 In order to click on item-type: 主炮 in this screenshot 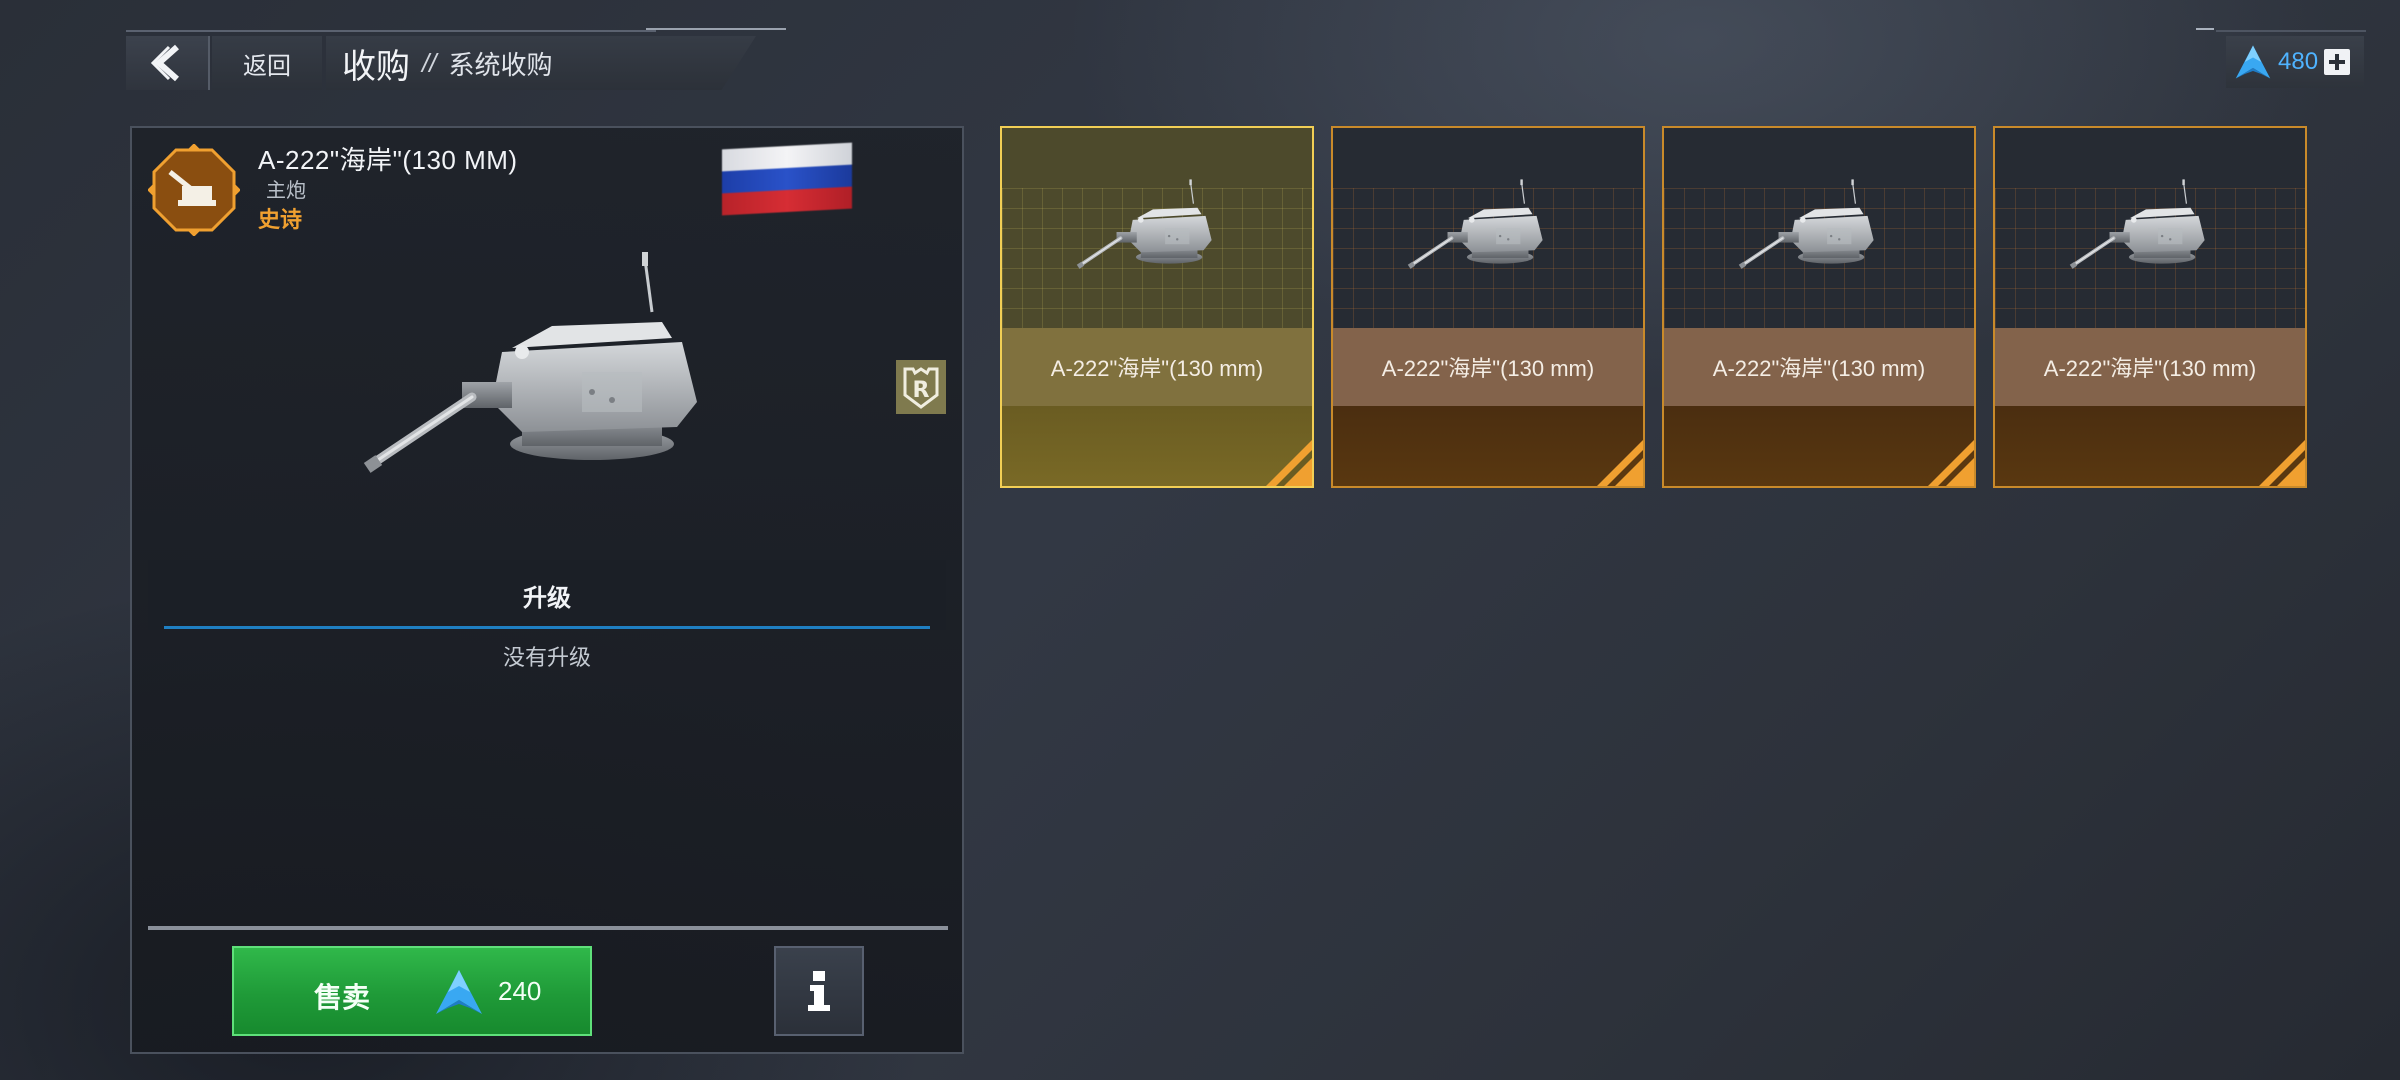, I will do `click(286, 191)`.